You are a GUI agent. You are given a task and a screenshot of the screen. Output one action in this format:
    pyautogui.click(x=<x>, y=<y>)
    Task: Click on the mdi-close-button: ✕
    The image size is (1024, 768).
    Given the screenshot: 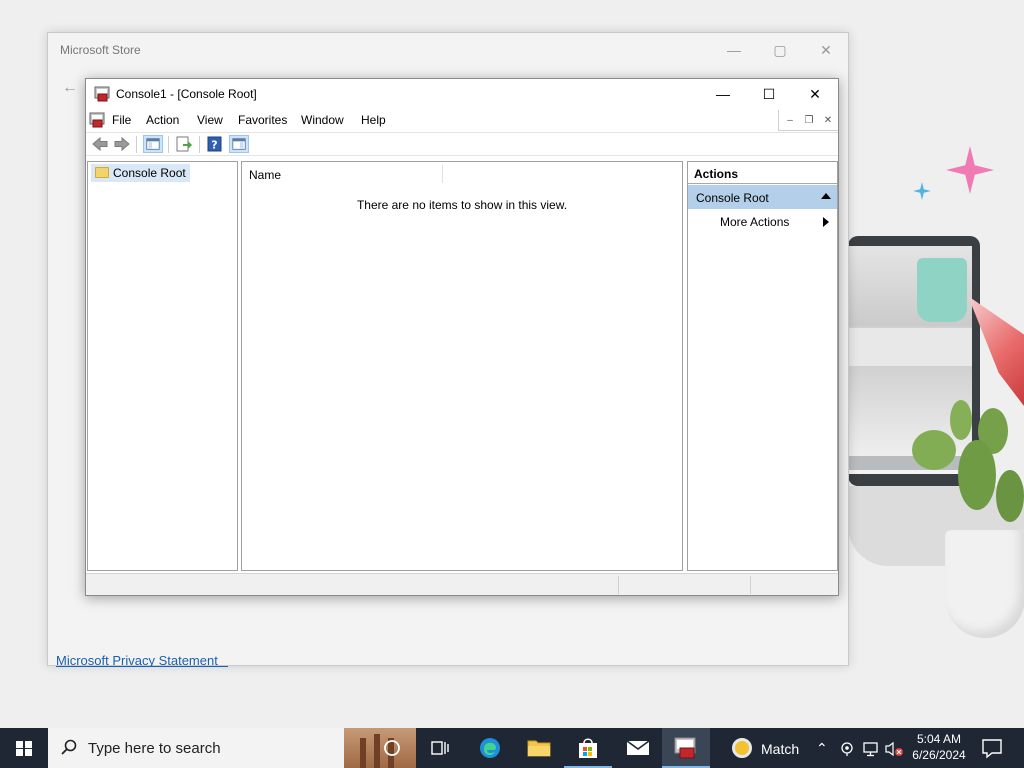 What is the action you would take?
    pyautogui.click(x=828, y=121)
    